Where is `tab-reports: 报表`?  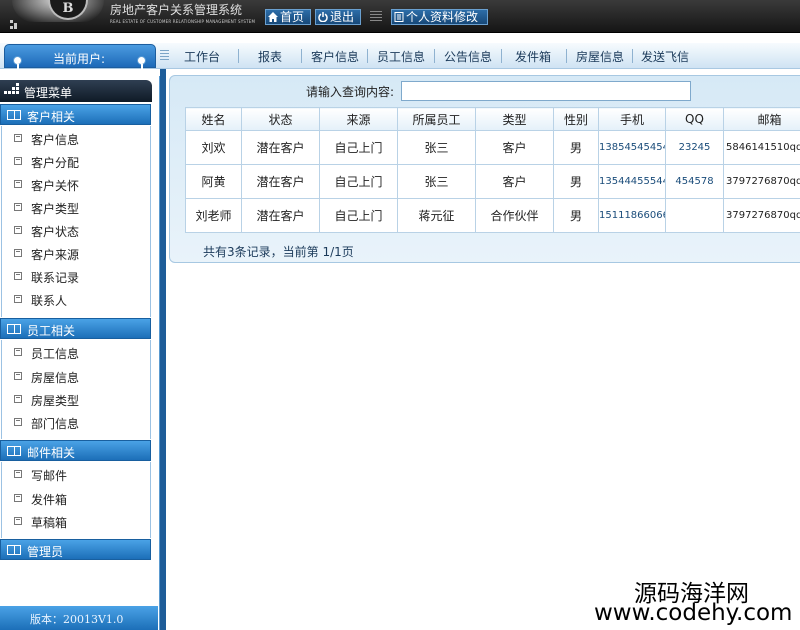 tab-reports: 报表 is located at coordinates (270, 56).